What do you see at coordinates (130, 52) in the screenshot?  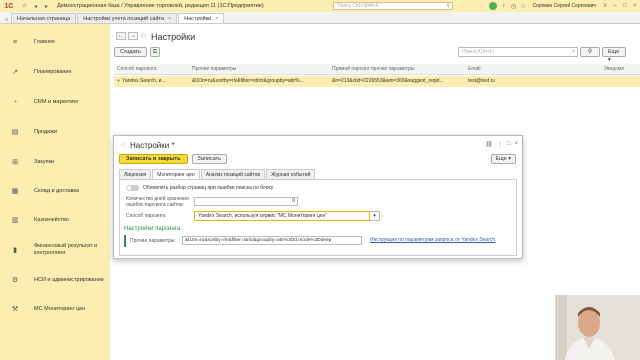 I see `create-button: Создать` at bounding box center [130, 52].